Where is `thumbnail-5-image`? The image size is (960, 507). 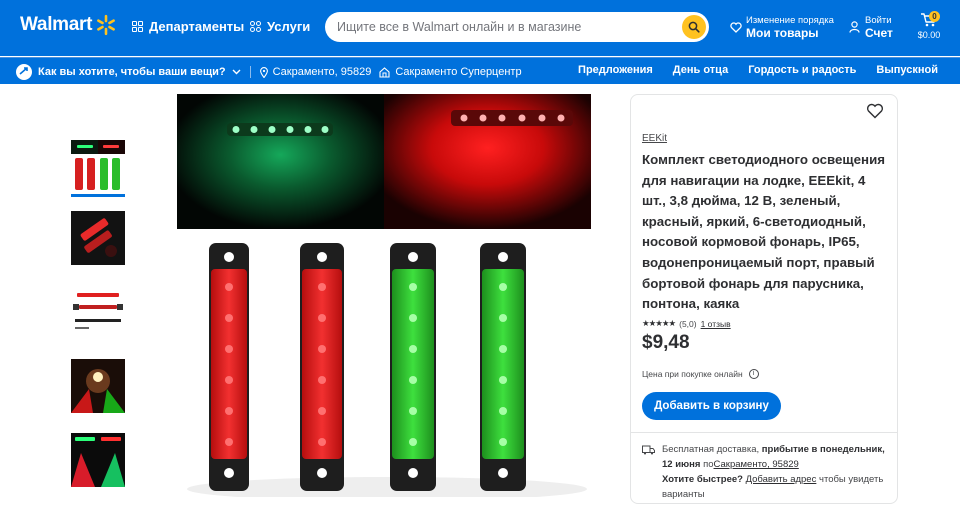 thumbnail-5-image is located at coordinates (98, 460).